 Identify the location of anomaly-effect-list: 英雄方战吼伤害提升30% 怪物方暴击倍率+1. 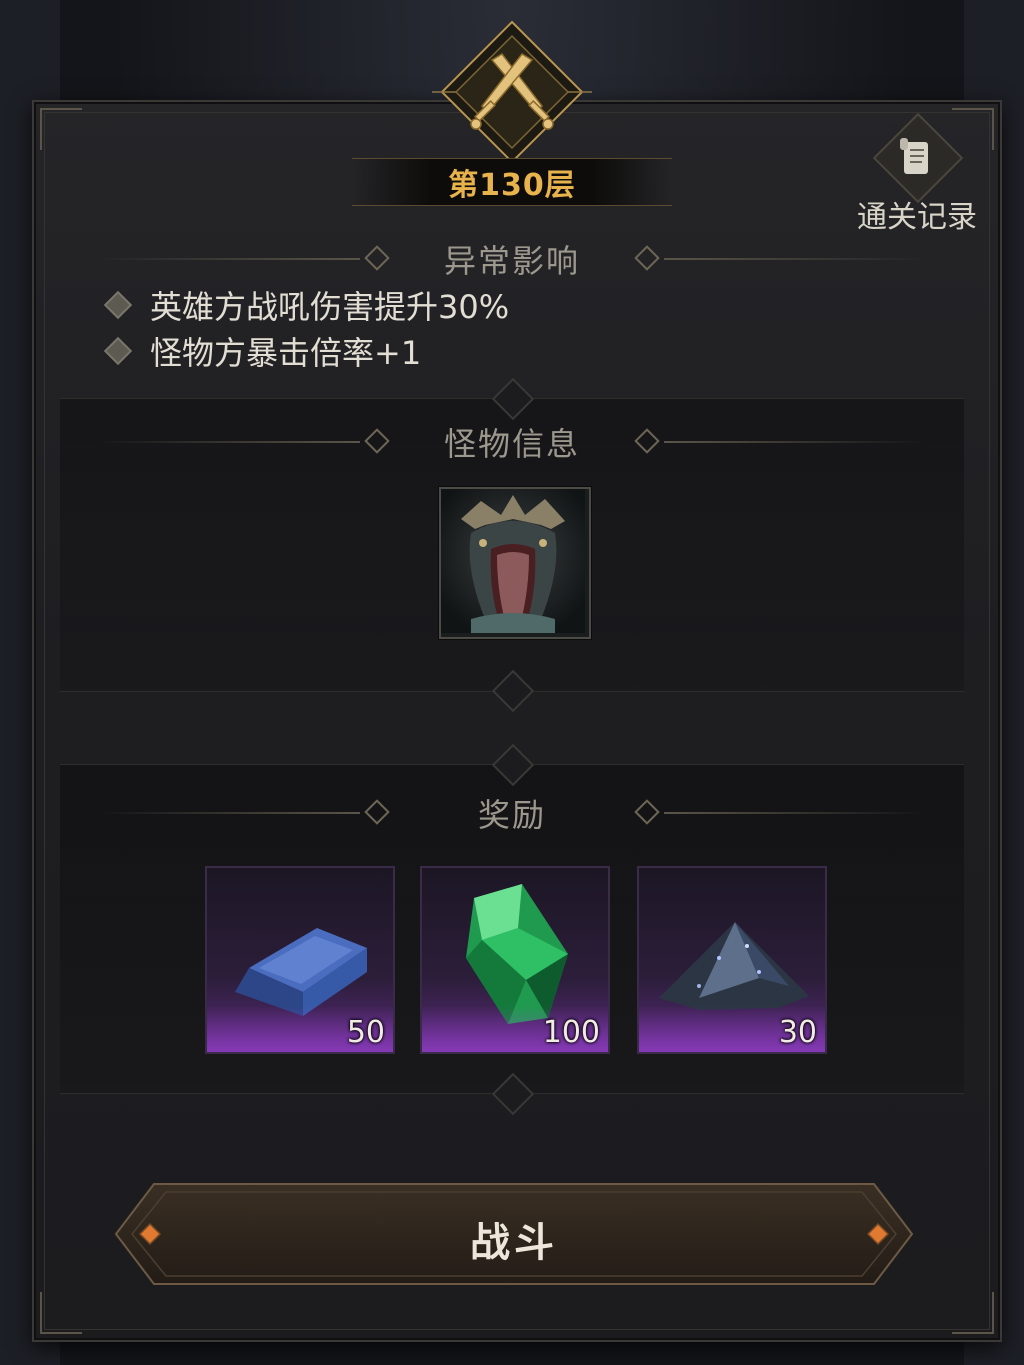
(304, 328).